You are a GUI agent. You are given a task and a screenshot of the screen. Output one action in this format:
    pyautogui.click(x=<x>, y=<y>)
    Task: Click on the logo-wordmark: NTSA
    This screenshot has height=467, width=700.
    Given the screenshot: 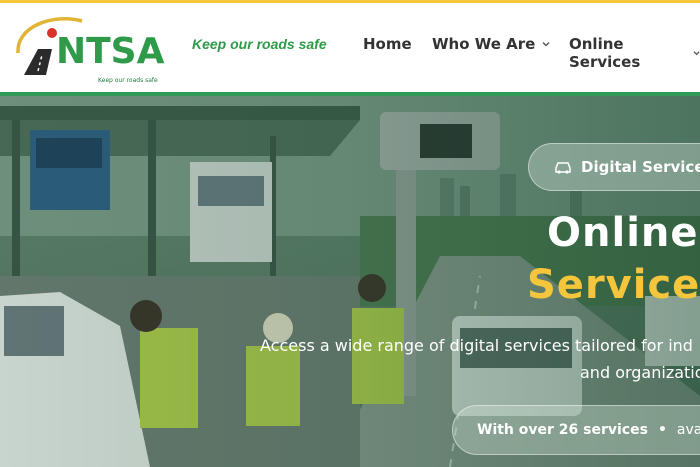 What is the action you would take?
    pyautogui.click(x=110, y=51)
    